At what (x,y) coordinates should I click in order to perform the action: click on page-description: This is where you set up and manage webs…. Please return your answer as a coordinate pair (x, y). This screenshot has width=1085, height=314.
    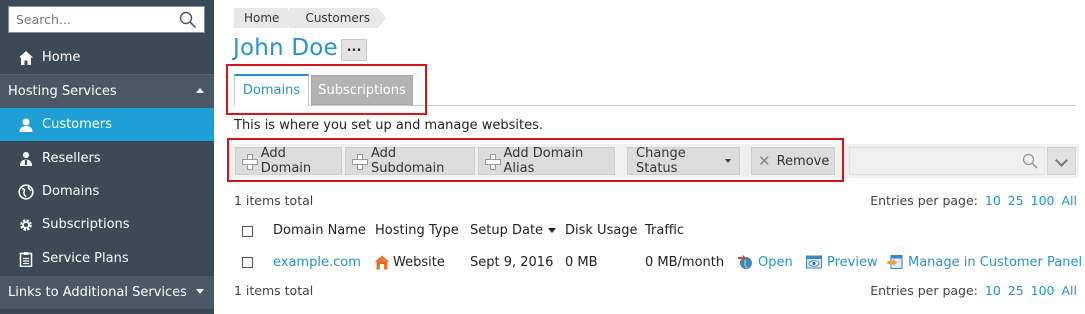
    Looking at the image, I should click on (388, 125).